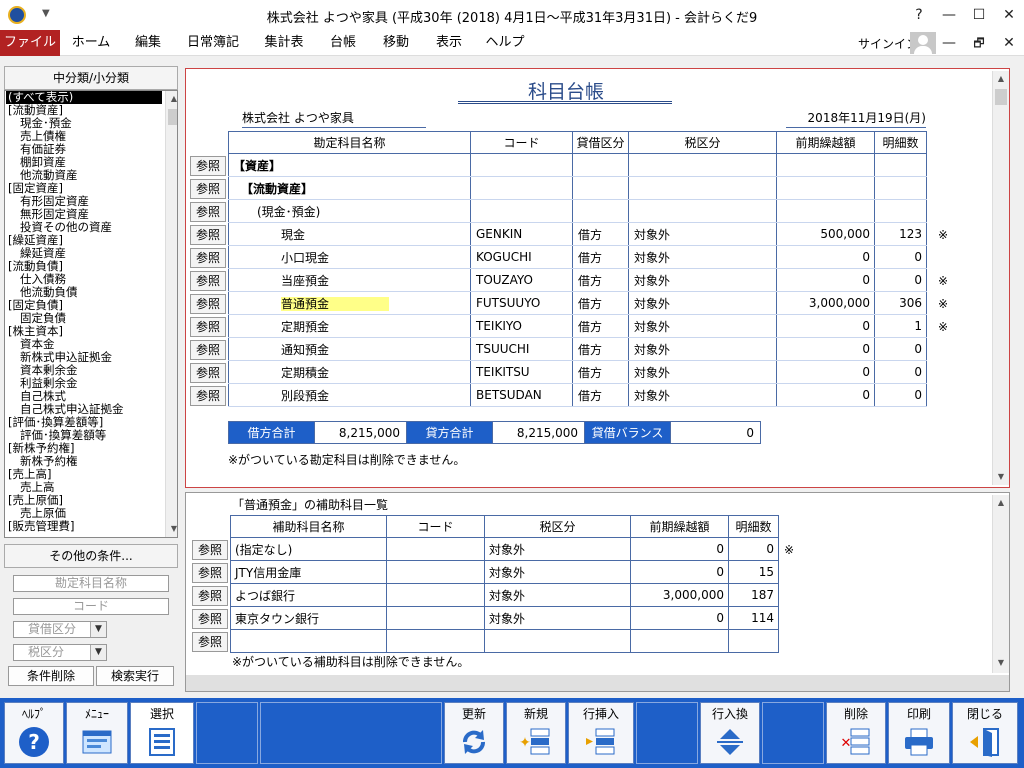 The image size is (1024, 768). I want to click on clear-conditions-button: 条件削除, so click(51, 676).